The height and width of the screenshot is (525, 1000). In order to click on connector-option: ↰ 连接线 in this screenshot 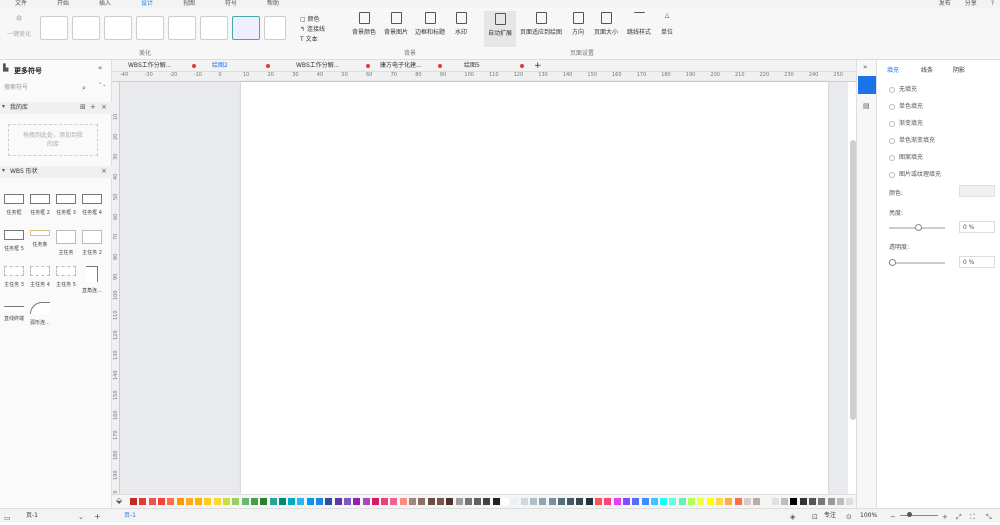, I will do `click(312, 28)`.